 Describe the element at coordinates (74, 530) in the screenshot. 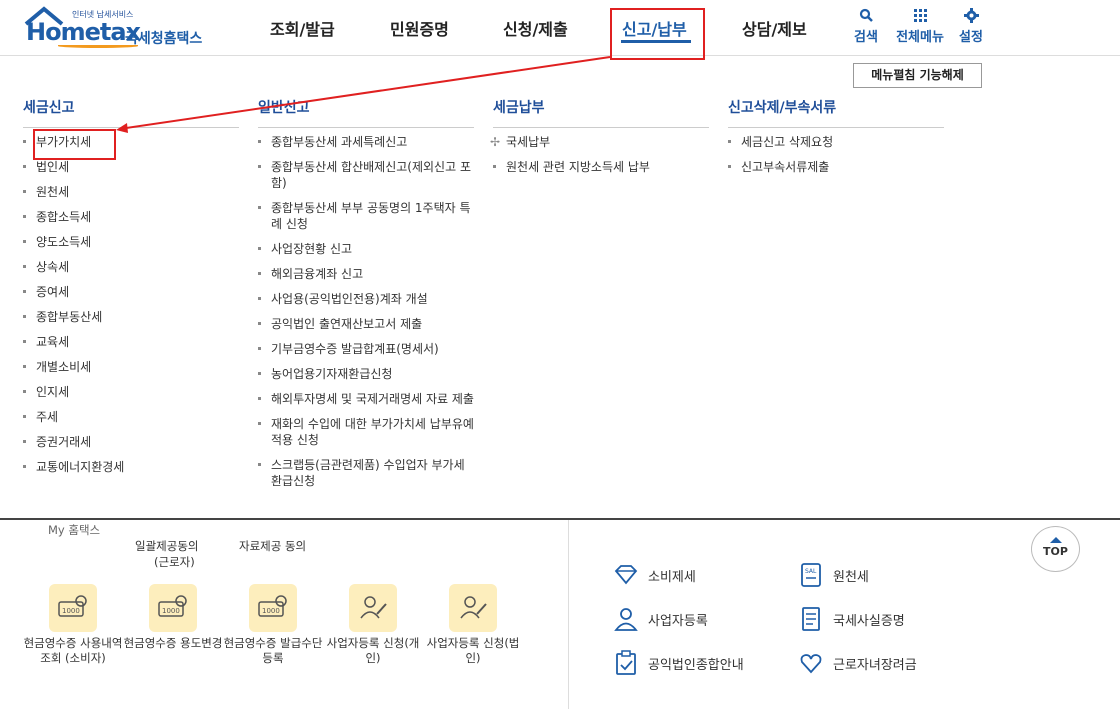

I see `partial-label: My 홈택스` at that location.